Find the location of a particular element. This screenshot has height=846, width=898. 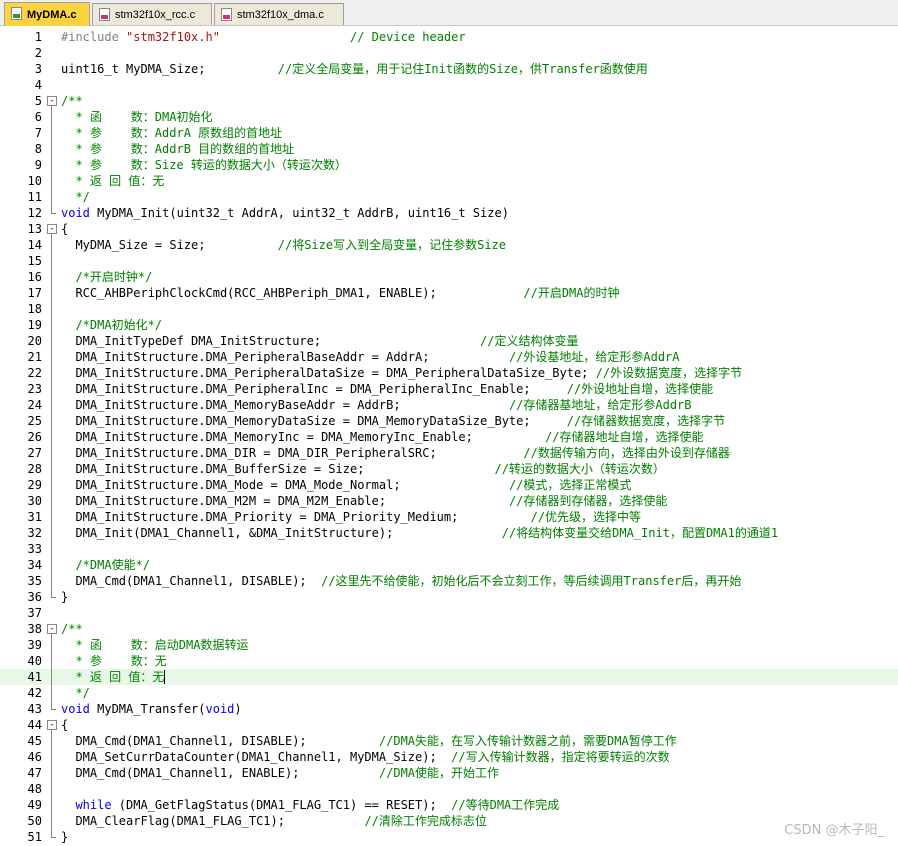

code-line: 40 * 参 数：无 is located at coordinates (449, 661).